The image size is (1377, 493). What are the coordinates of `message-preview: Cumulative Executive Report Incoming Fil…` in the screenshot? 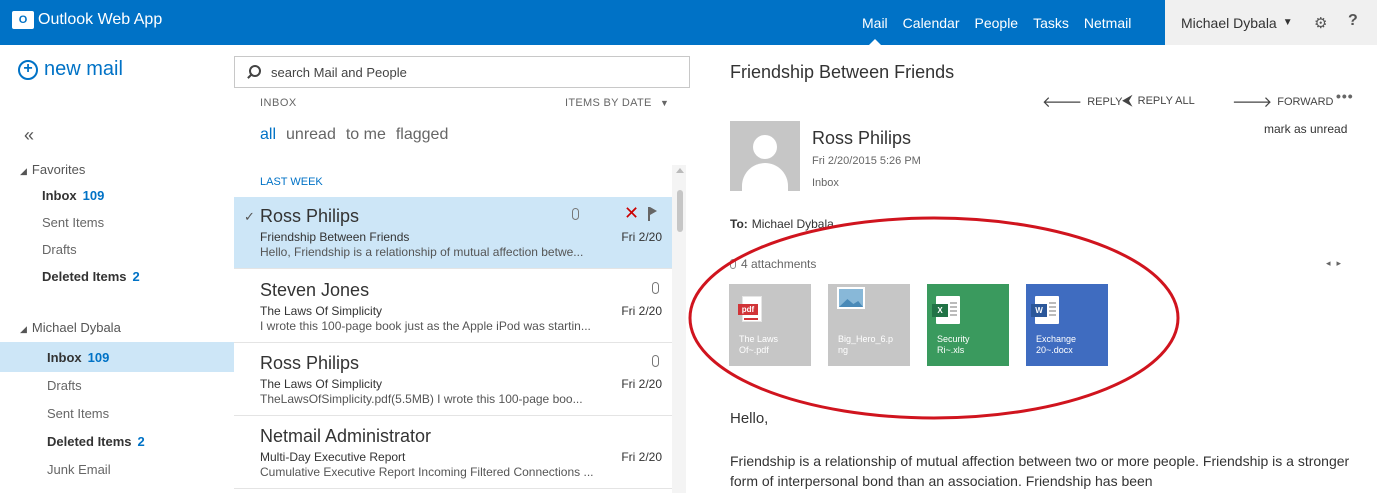 It's located at (427, 472).